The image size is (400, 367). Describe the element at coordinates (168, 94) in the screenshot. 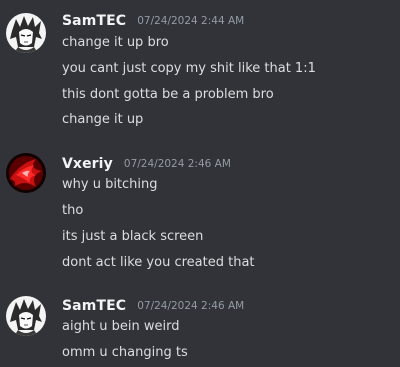

I see `message-line: this dont gotta be a problem bro` at that location.